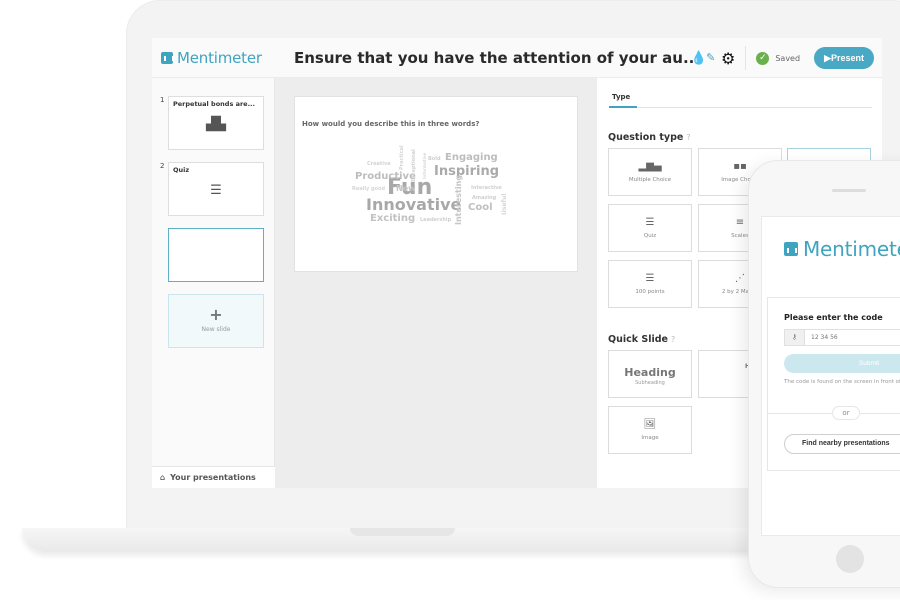 The width and height of the screenshot is (900, 600). What do you see at coordinates (484, 198) in the screenshot?
I see `word-cloud-word: Amazing` at bounding box center [484, 198].